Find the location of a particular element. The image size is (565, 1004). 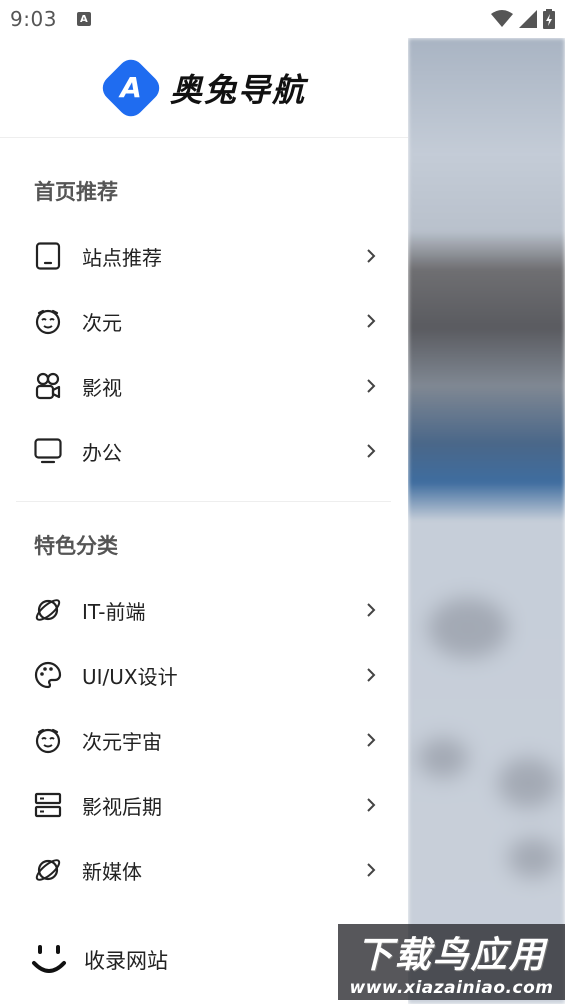

app-logo-icon: A is located at coordinates (131, 87).